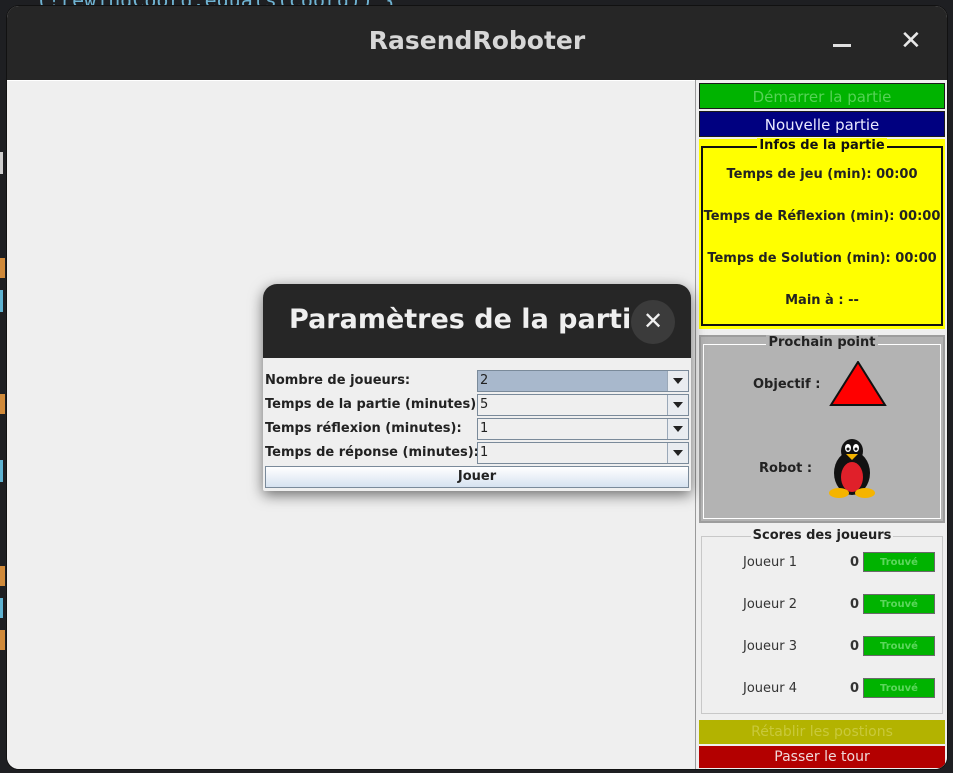 The image size is (953, 773). I want to click on answer-time-row: Temps de réponse (minutes): 1, so click(477, 453).